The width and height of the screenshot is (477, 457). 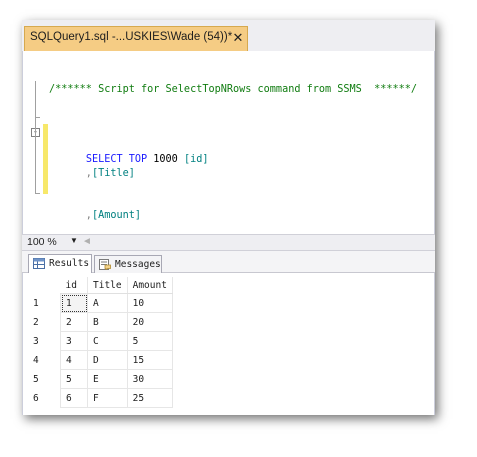 I want to click on cell-title: D, so click(x=107, y=360).